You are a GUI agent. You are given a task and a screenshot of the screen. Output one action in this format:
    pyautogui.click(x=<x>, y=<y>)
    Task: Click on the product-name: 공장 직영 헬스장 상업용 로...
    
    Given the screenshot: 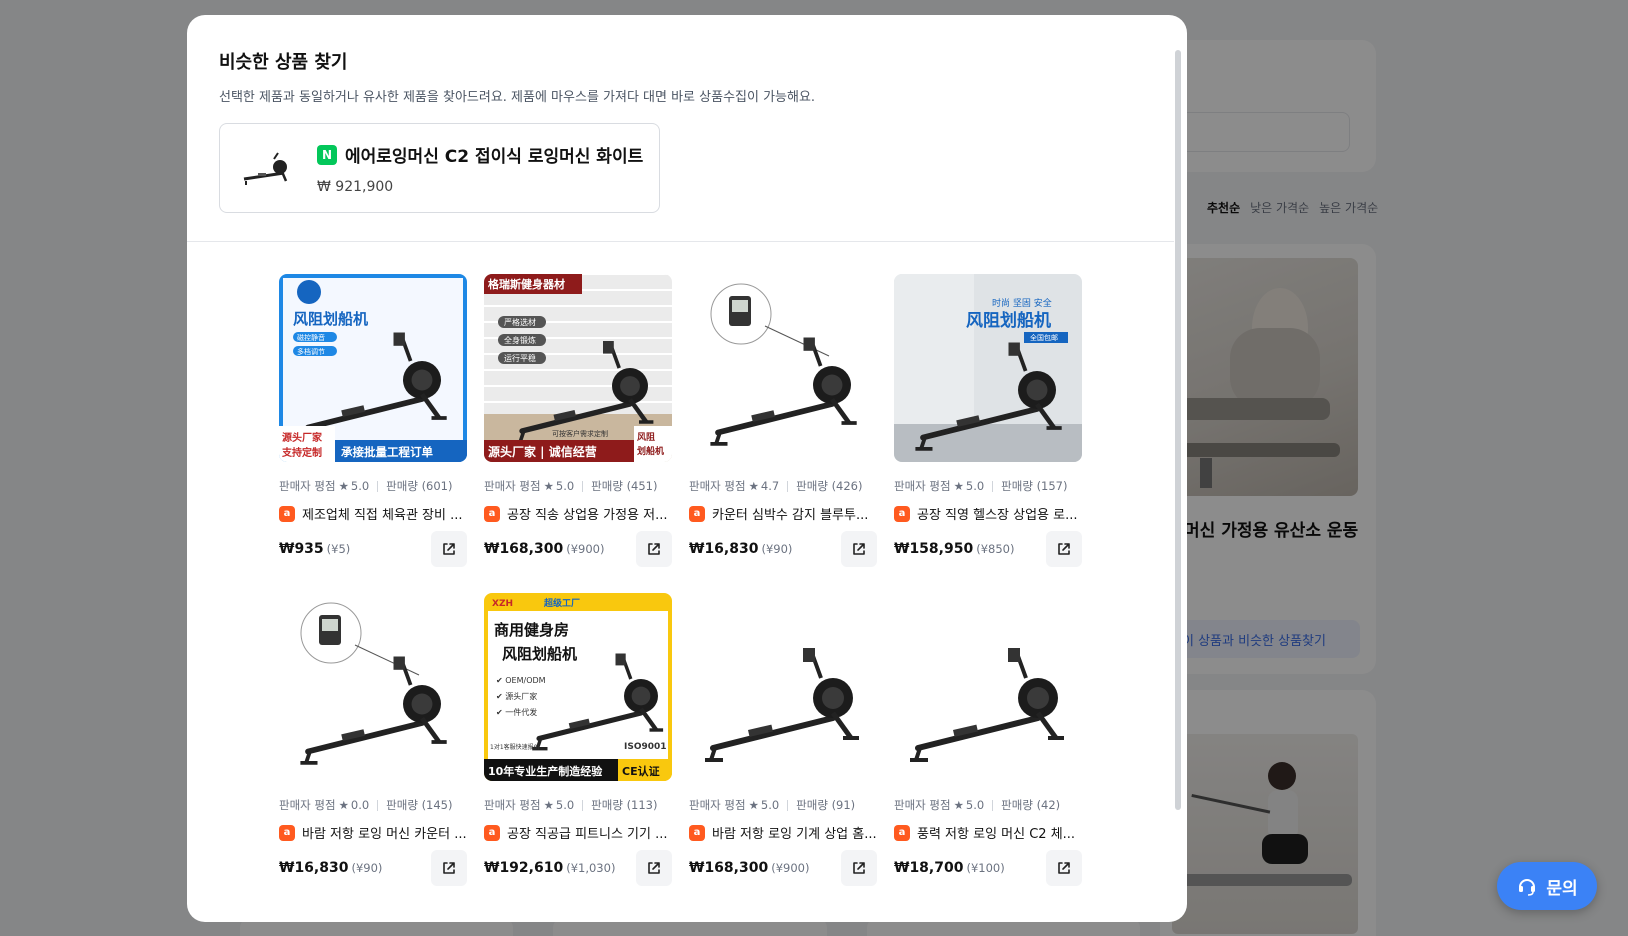 What is the action you would take?
    pyautogui.click(x=999, y=513)
    